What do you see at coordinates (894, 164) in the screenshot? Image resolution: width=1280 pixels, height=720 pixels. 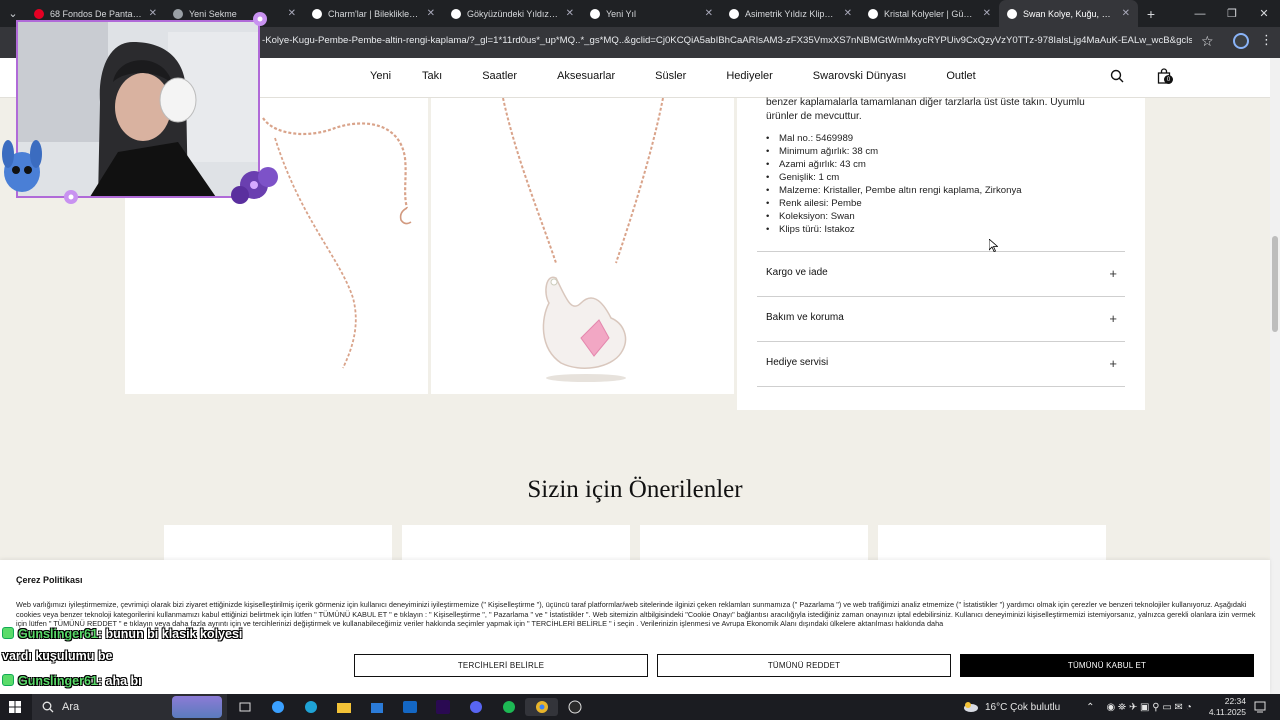 I see `spec-item: Azami ağırlık: 43 cm` at bounding box center [894, 164].